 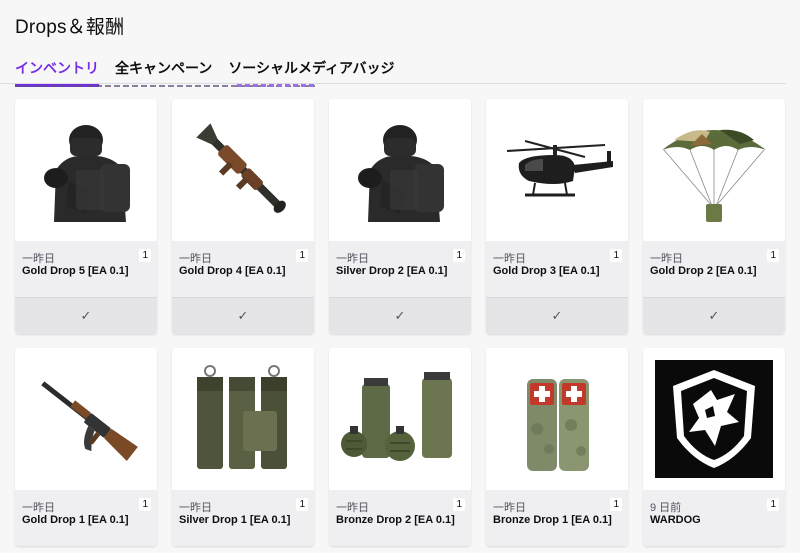 I want to click on drop-card: 一昨日 1 Gold Drop 5 [EA 0.1] ✓, so click(x=86, y=216).